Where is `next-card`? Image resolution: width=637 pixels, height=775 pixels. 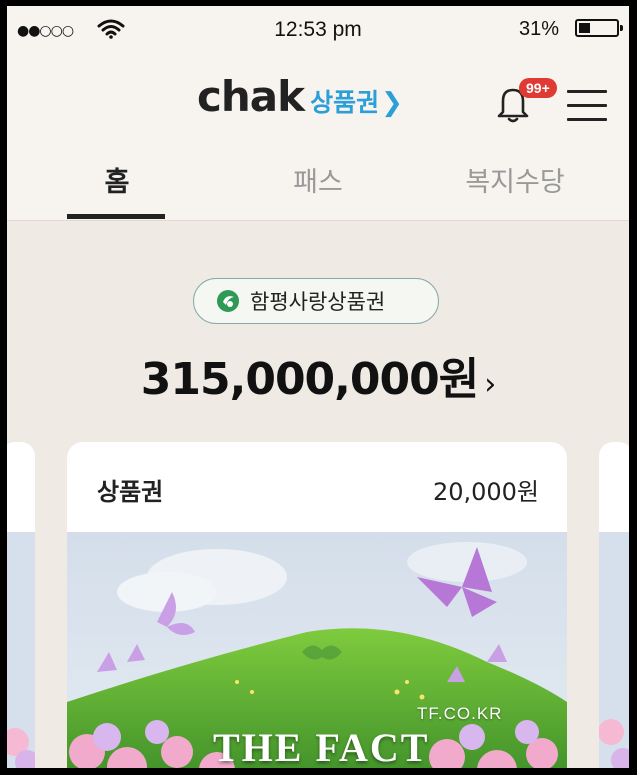 next-card is located at coordinates (614, 605).